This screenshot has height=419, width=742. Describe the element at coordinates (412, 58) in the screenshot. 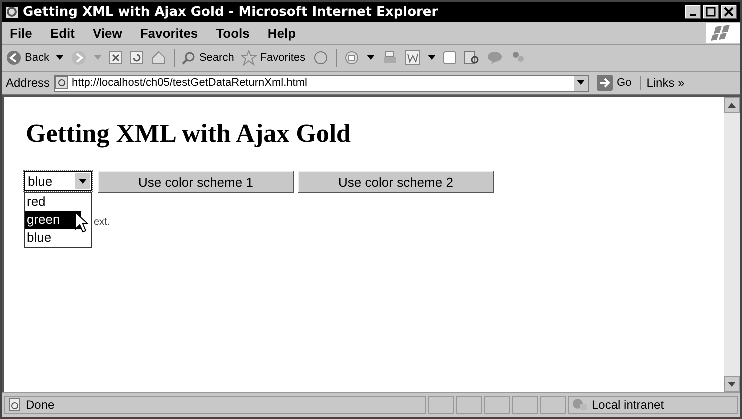

I see `edit-icon` at that location.